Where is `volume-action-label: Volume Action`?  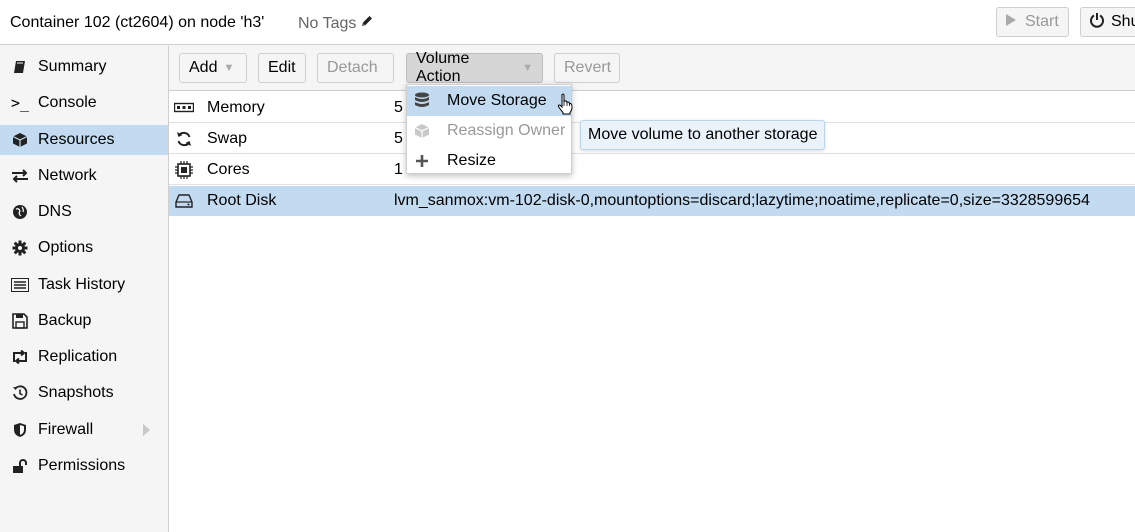 volume-action-label: Volume Action is located at coordinates (443, 67).